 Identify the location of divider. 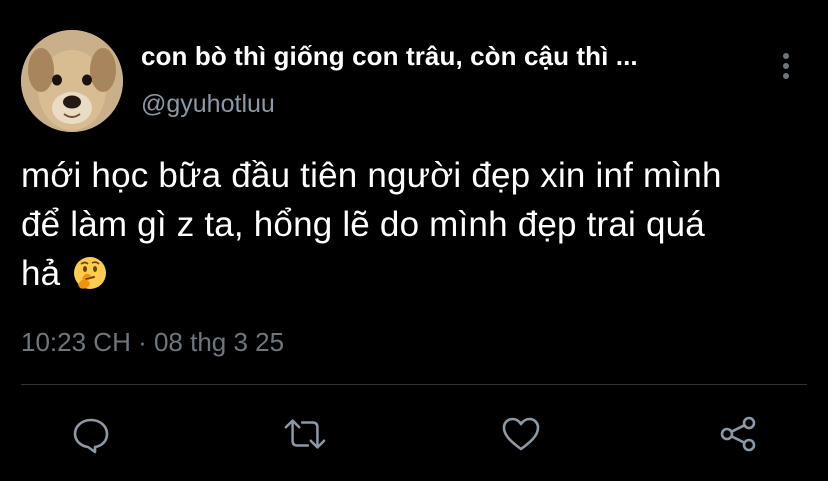
(414, 384).